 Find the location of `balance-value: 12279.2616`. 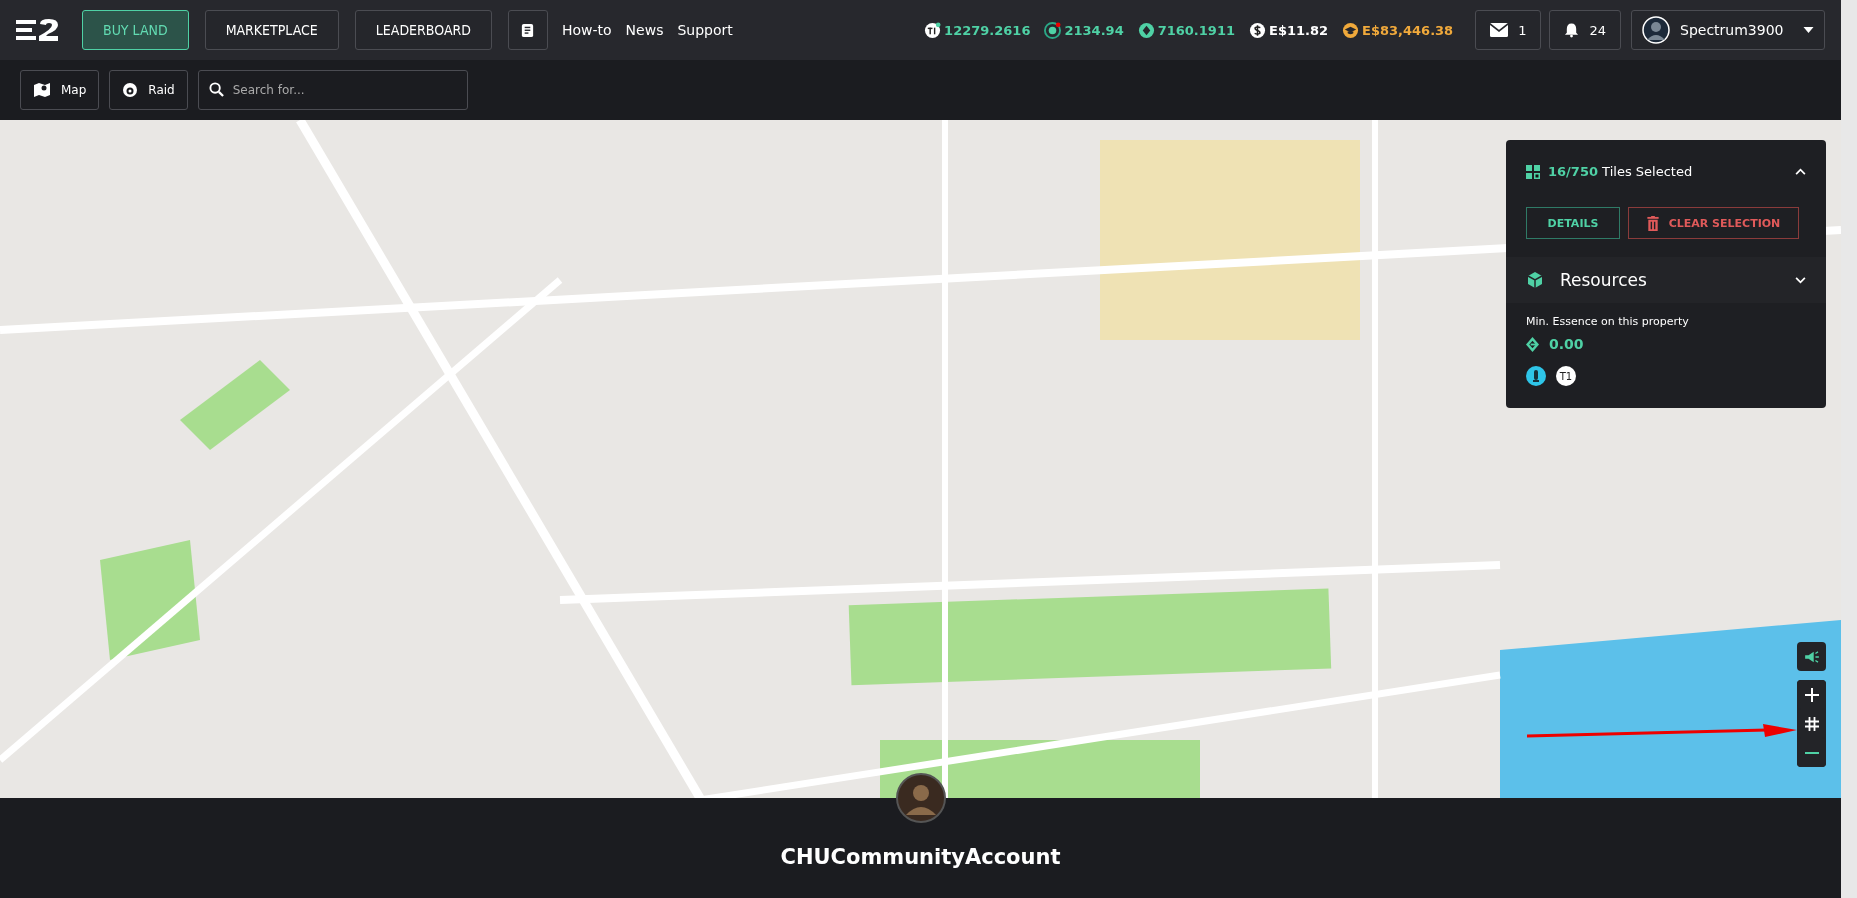

balance-value: 12279.2616 is located at coordinates (987, 30).